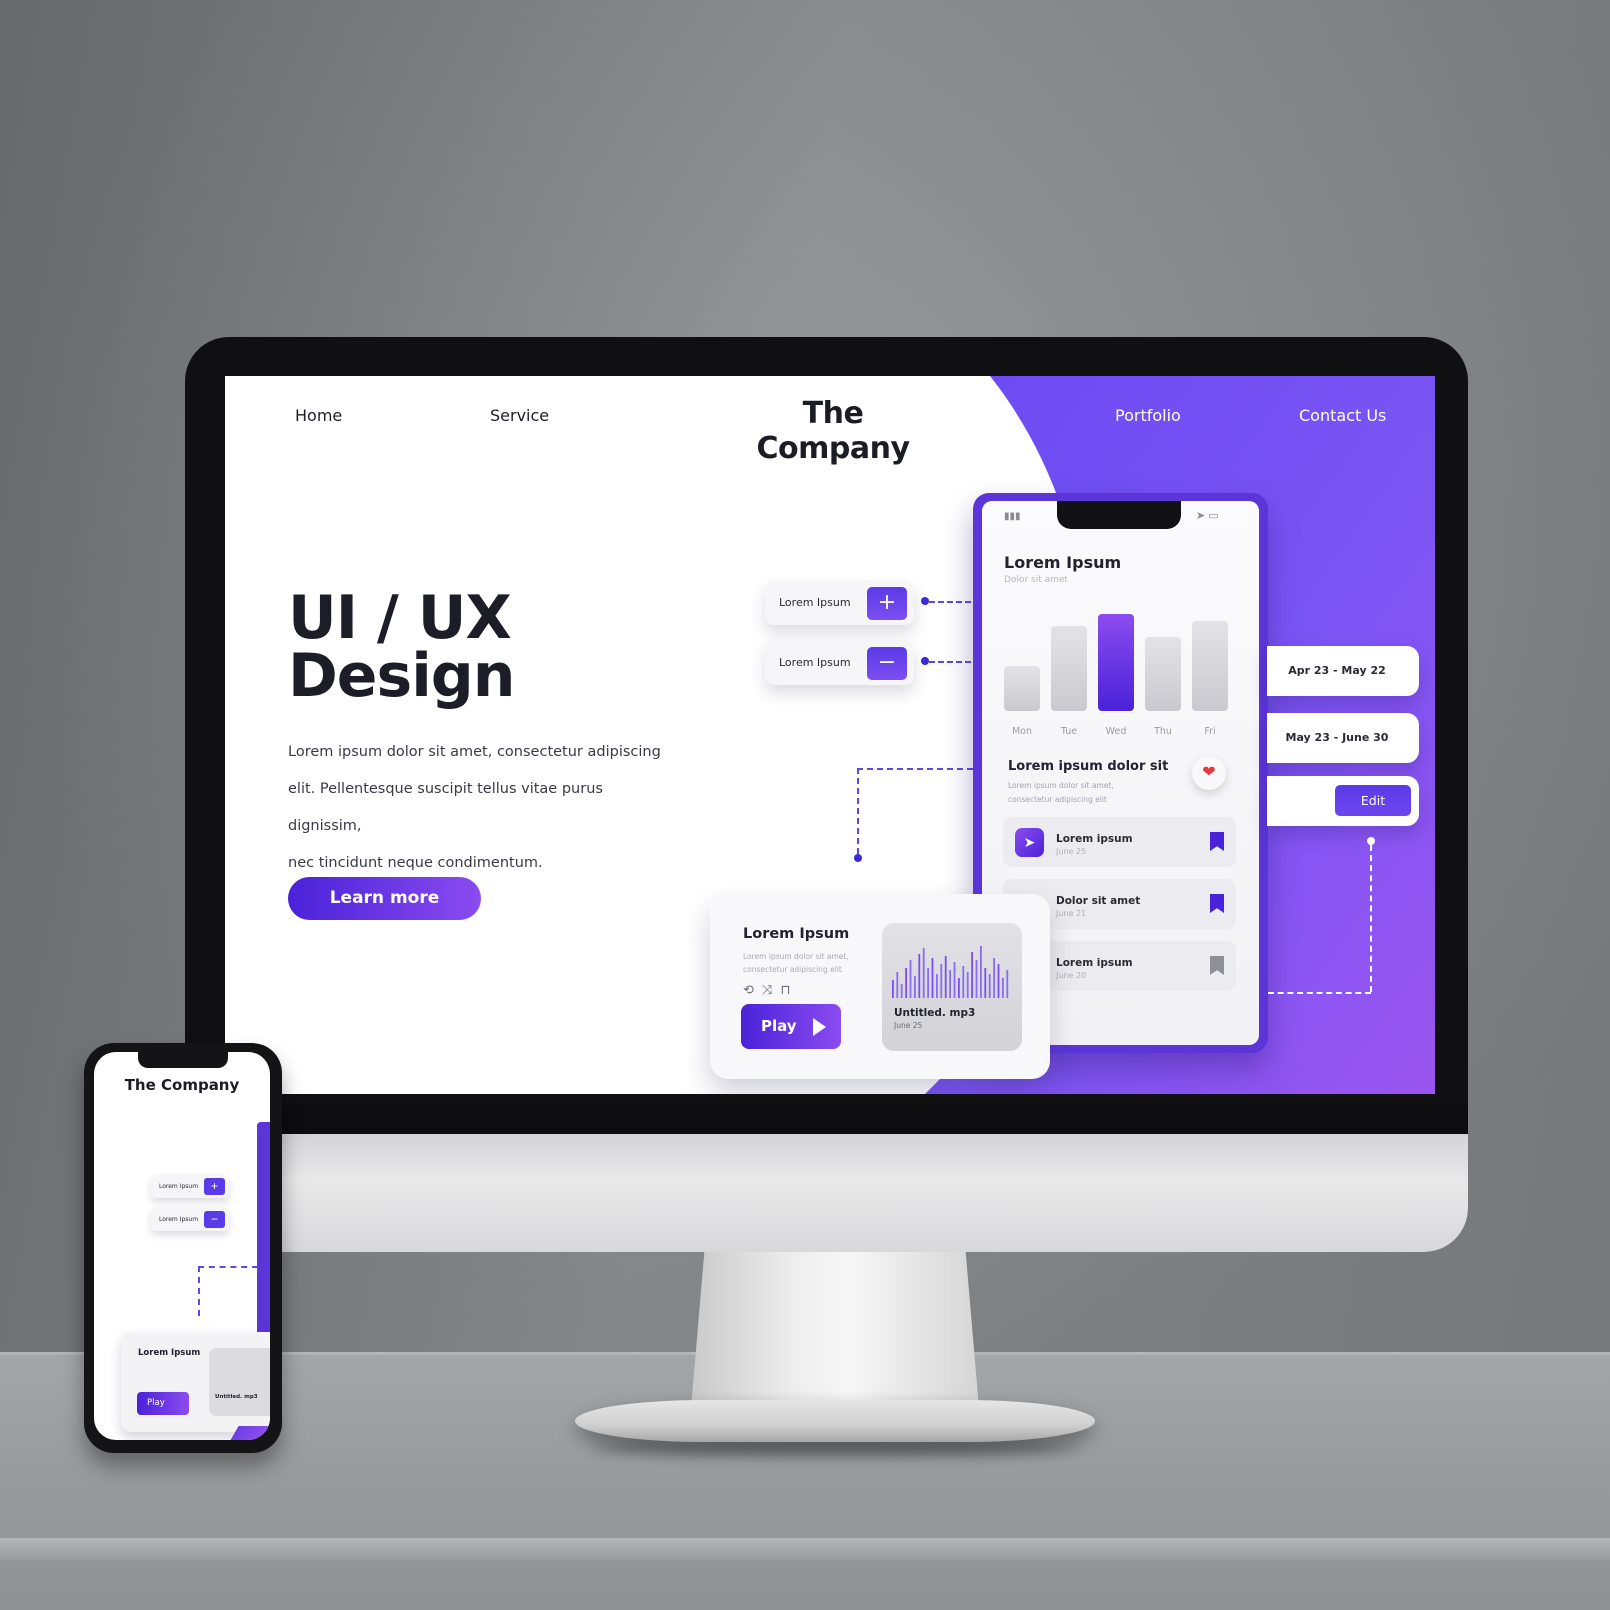 This screenshot has width=1610, height=1610. Describe the element at coordinates (835, 1448) in the screenshot. I see `stand-shadow` at that location.